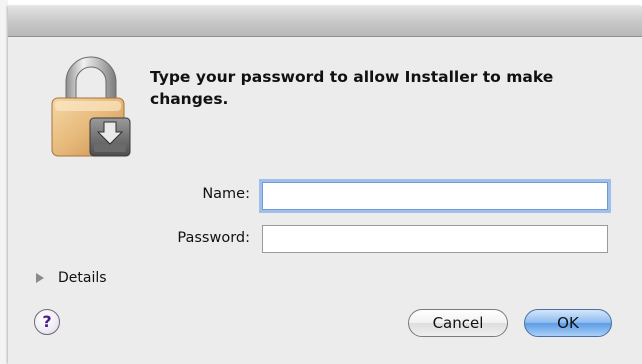 This screenshot has width=642, height=364. Describe the element at coordinates (213, 238) in the screenshot. I see `password-label: Password:` at that location.